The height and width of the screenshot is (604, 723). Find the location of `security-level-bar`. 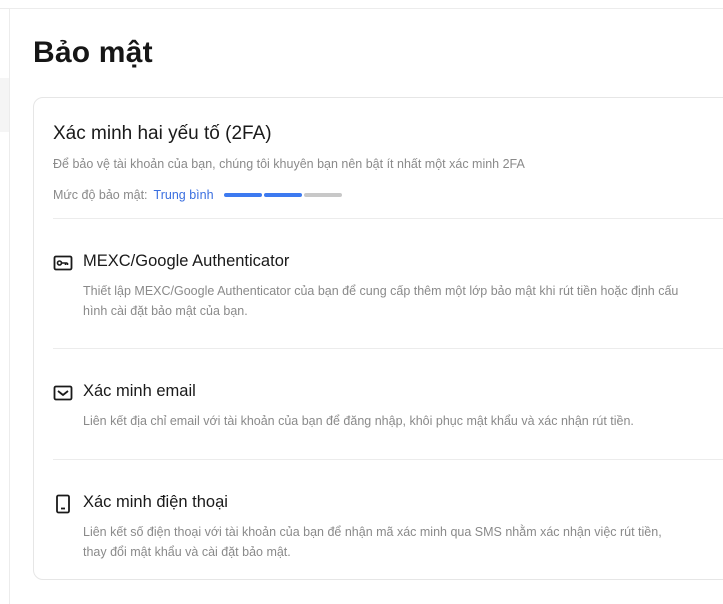

security-level-bar is located at coordinates (283, 195).